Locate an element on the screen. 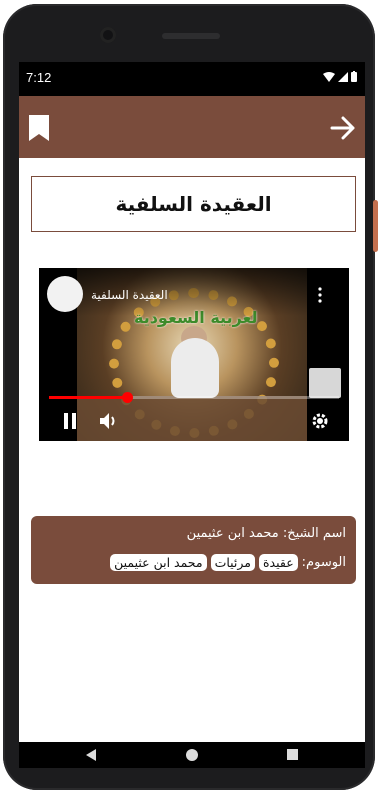  volume-icon is located at coordinates (109, 421).